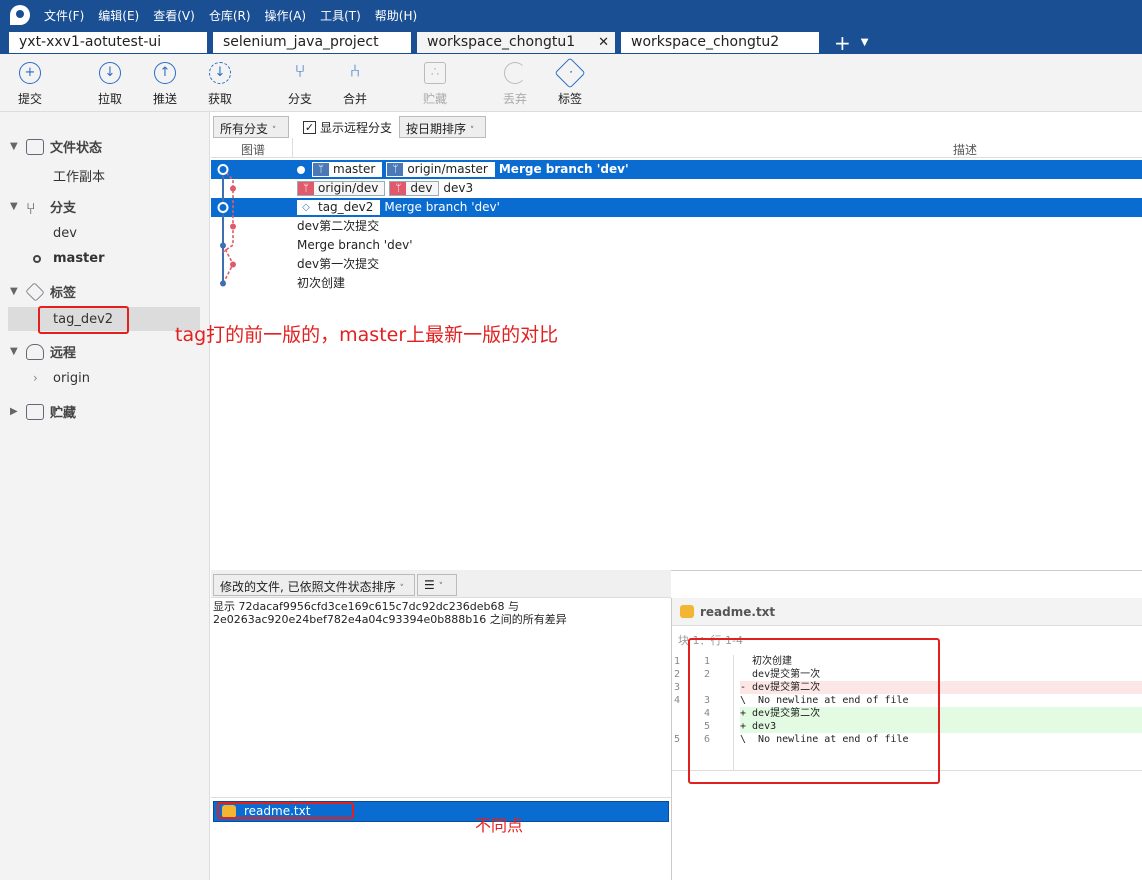  Describe the element at coordinates (35, 351) in the screenshot. I see `cloud-icon` at that location.